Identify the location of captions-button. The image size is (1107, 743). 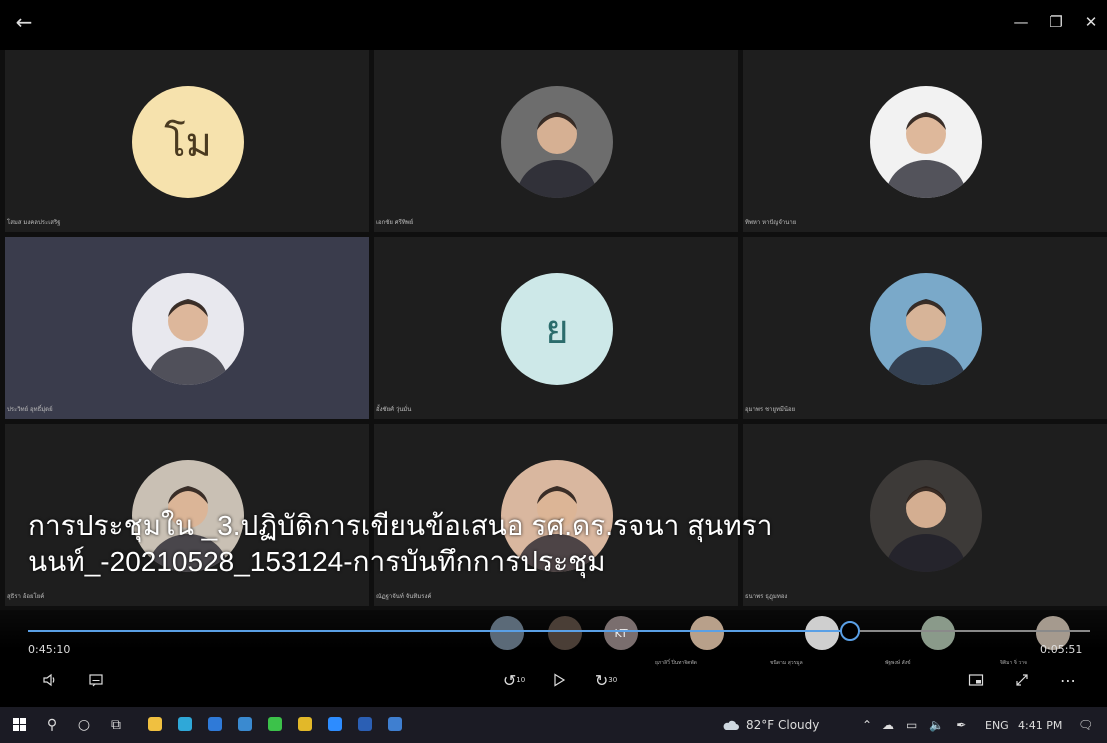
(96, 680).